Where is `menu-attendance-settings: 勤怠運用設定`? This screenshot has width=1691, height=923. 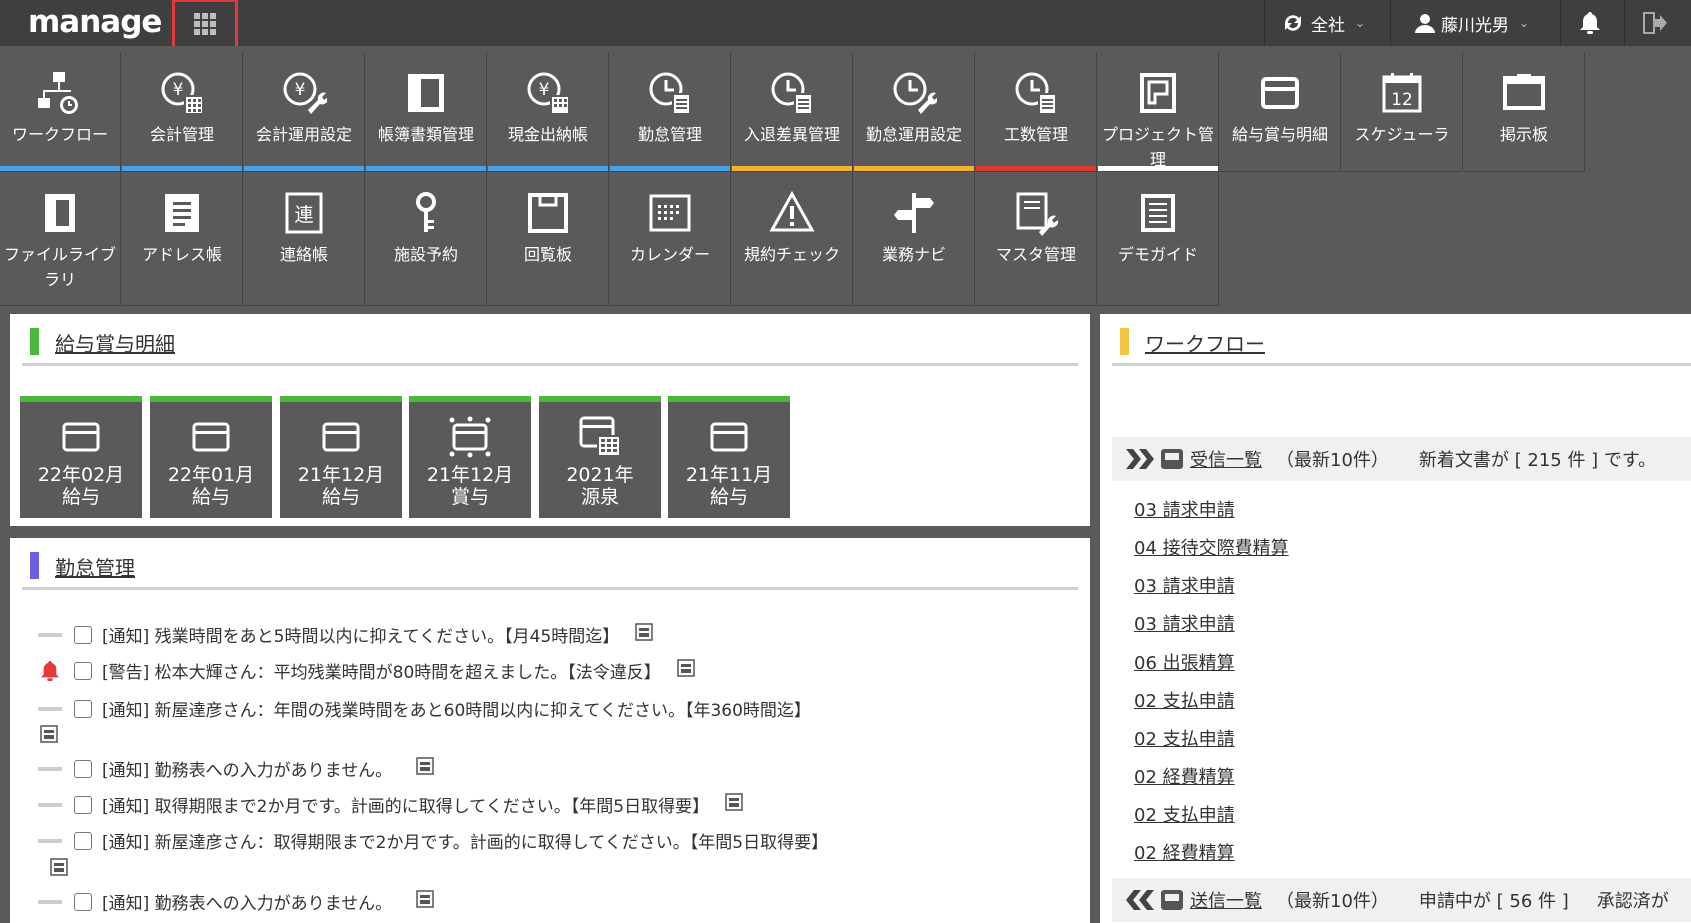 menu-attendance-settings: 勤怠運用設定 is located at coordinates (914, 112).